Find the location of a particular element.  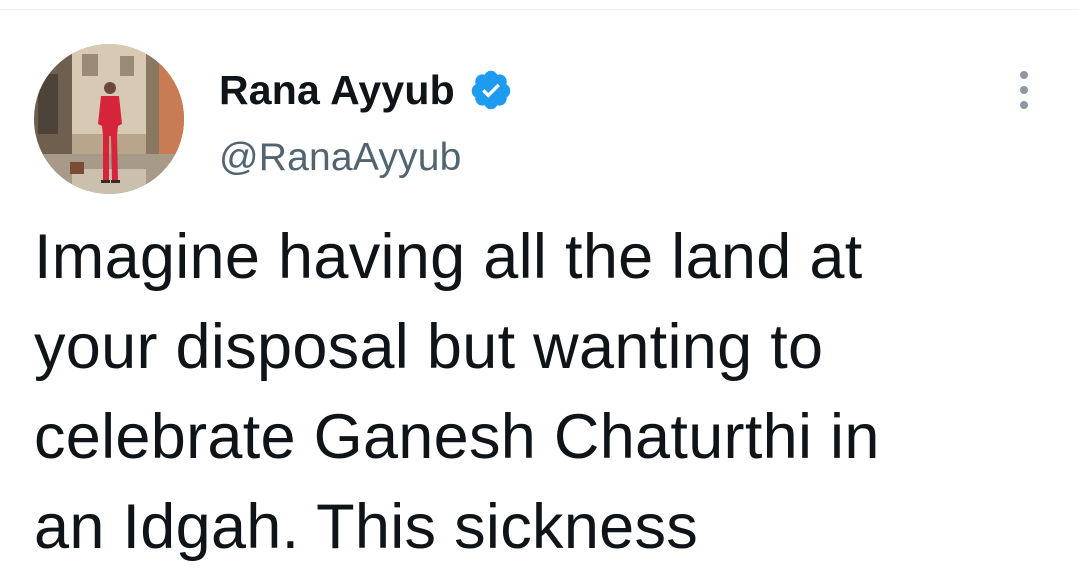

author-avatar is located at coordinates (109, 119).